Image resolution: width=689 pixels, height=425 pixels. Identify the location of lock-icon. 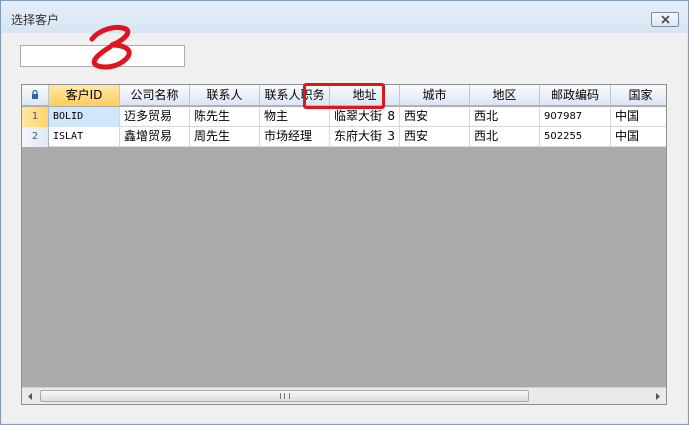
(35, 94).